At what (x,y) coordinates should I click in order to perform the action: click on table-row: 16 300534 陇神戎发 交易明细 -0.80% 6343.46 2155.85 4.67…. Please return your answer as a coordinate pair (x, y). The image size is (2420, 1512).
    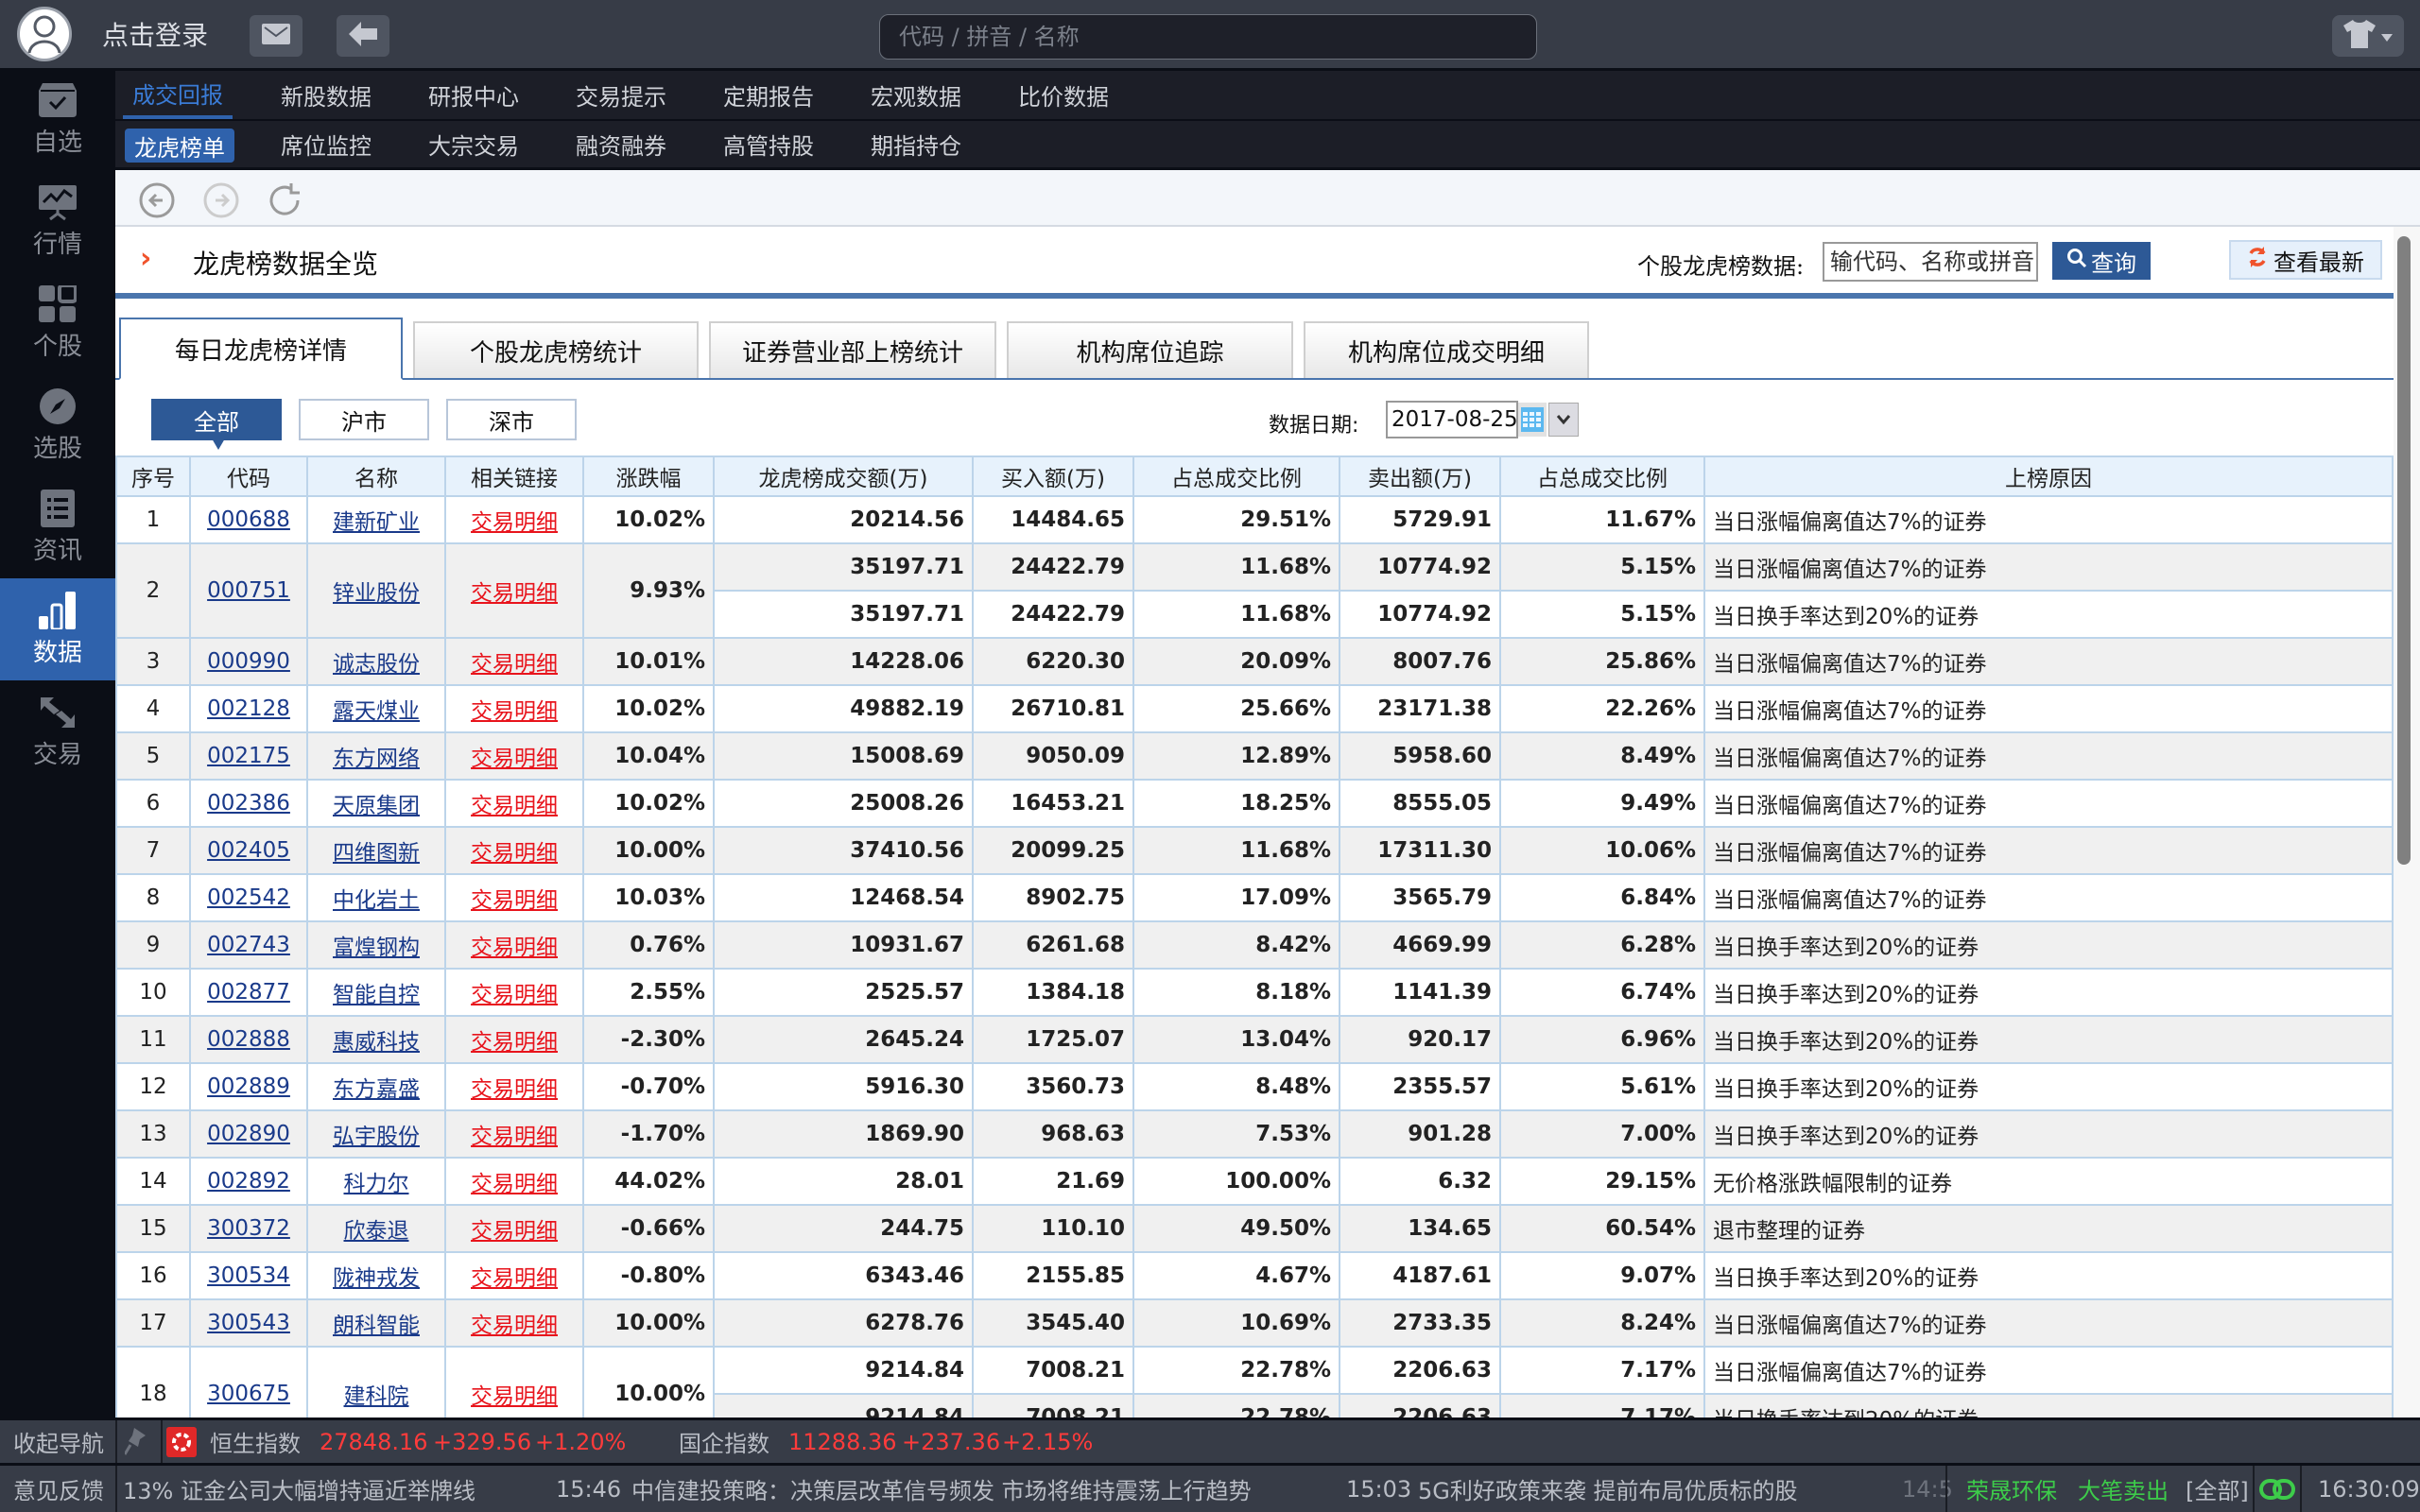
    Looking at the image, I should click on (1254, 1275).